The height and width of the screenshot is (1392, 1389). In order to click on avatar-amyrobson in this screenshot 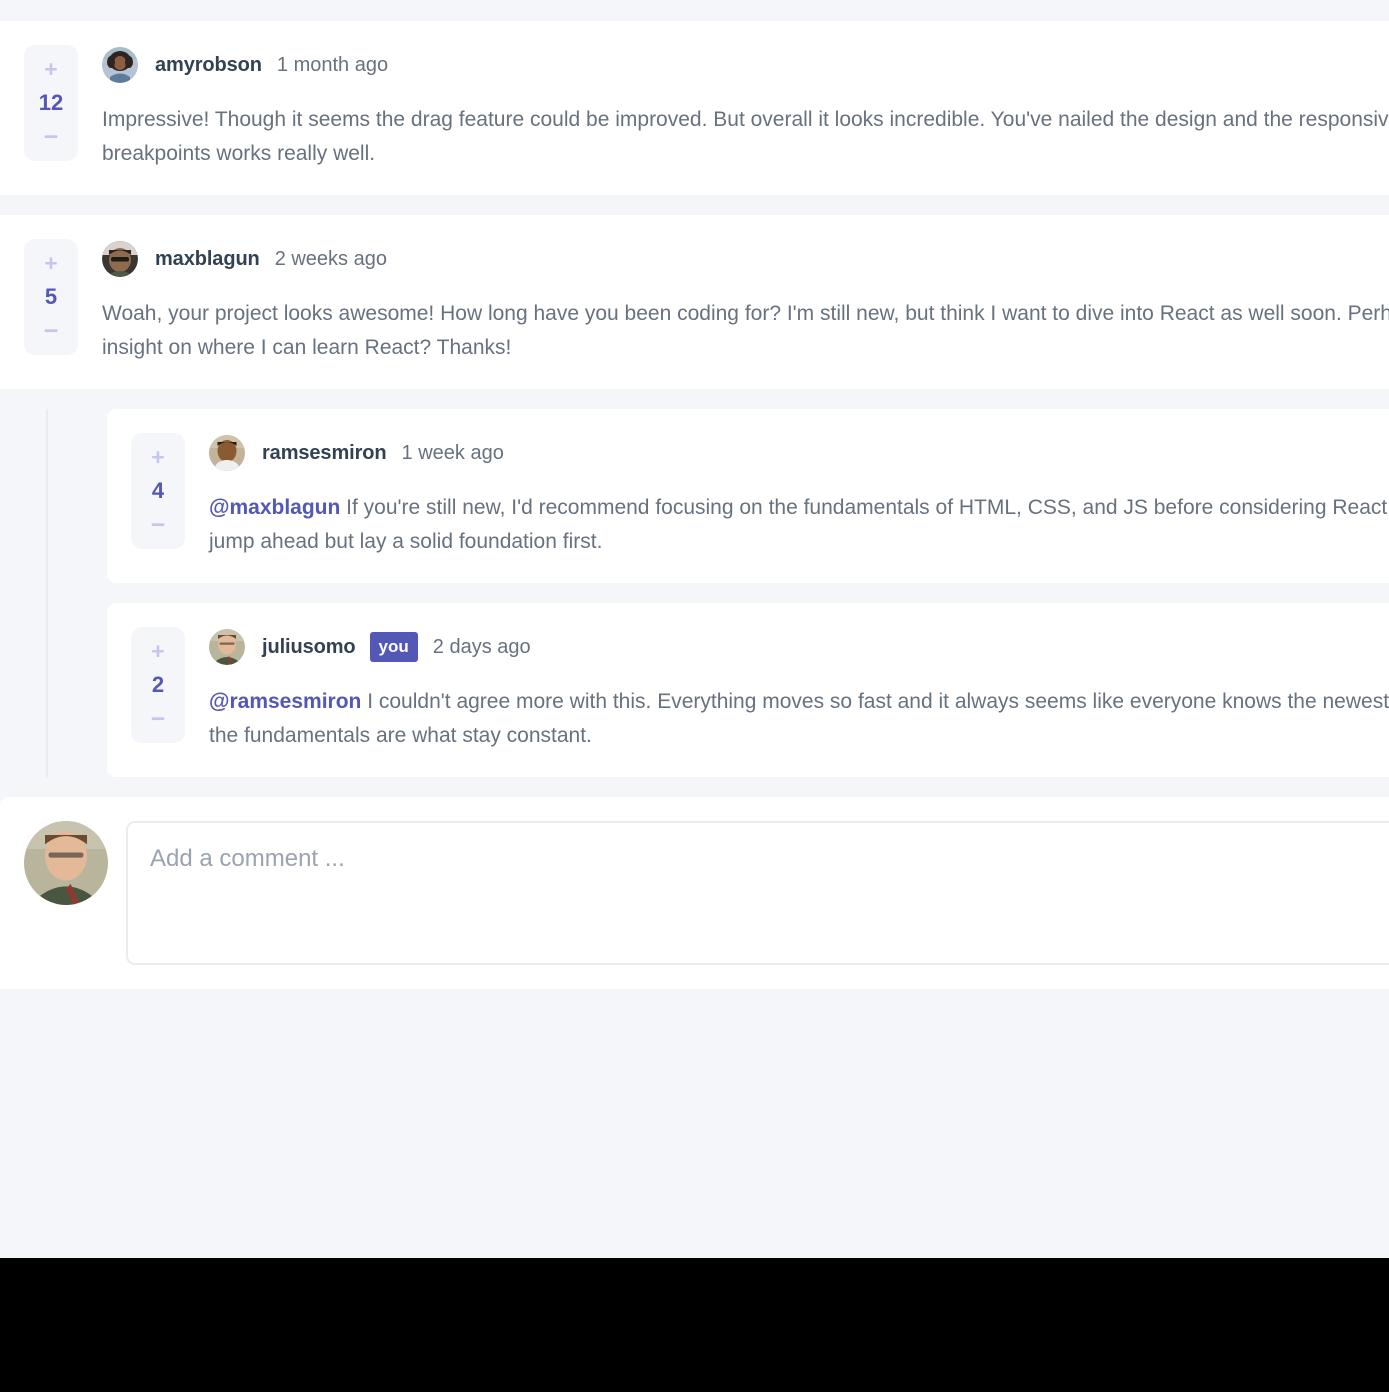, I will do `click(120, 65)`.